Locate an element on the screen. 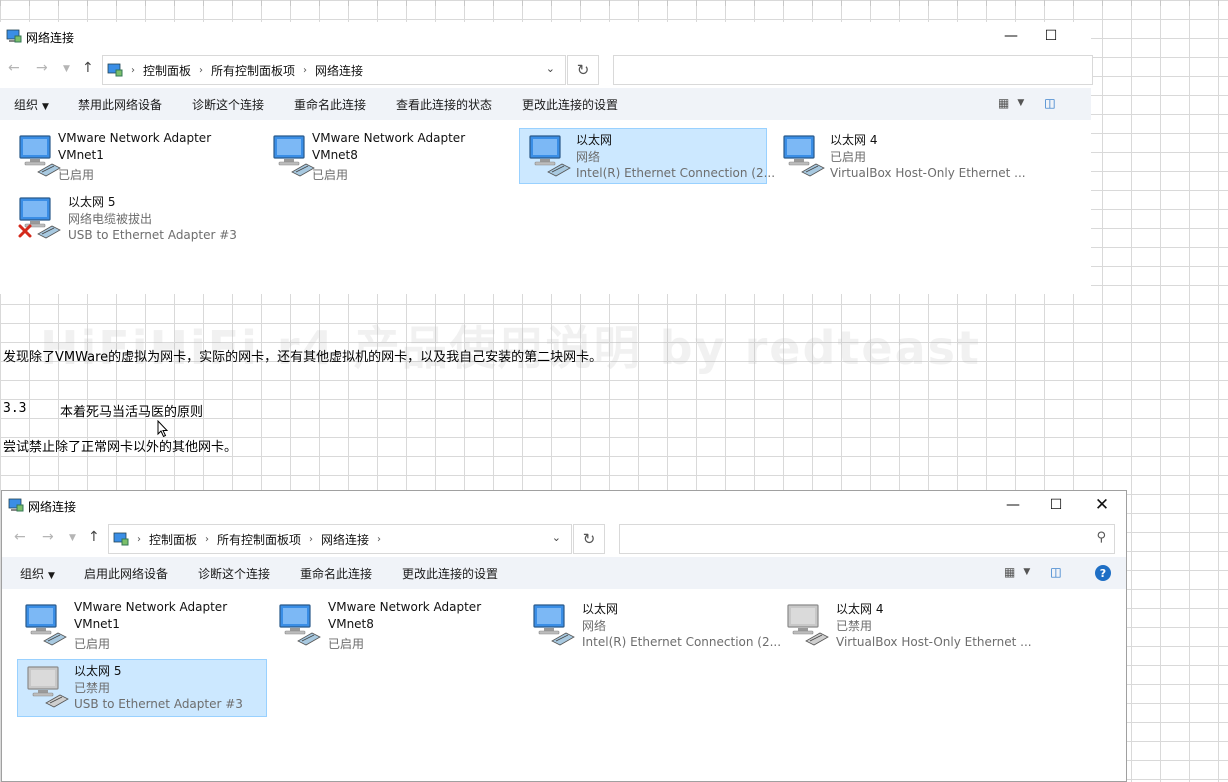  enable-device-button: 启用此网络设备 is located at coordinates (126, 573).